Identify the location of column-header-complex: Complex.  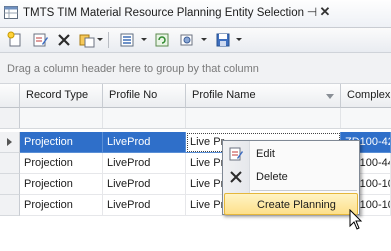
(366, 96).